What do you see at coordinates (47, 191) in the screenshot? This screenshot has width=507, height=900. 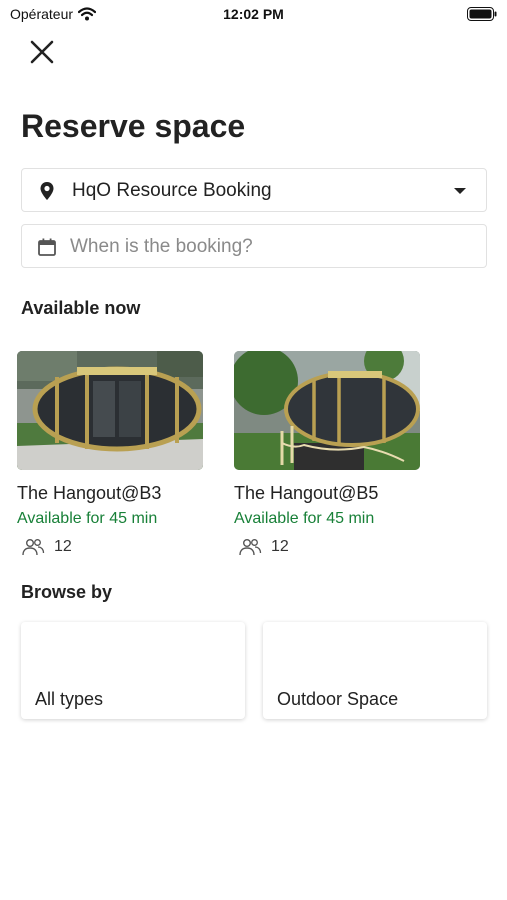 I see `location-pin-icon` at bounding box center [47, 191].